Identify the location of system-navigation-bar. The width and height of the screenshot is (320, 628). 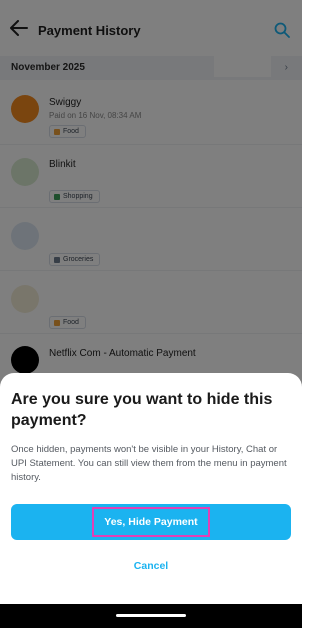
(151, 616).